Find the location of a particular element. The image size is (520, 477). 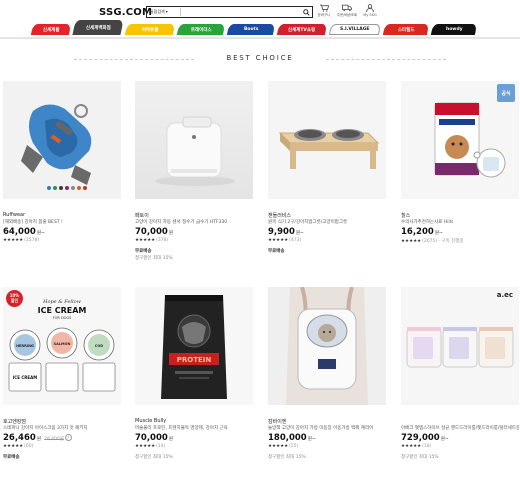

protein-pouch-image: PROTEIN is located at coordinates (194, 347).